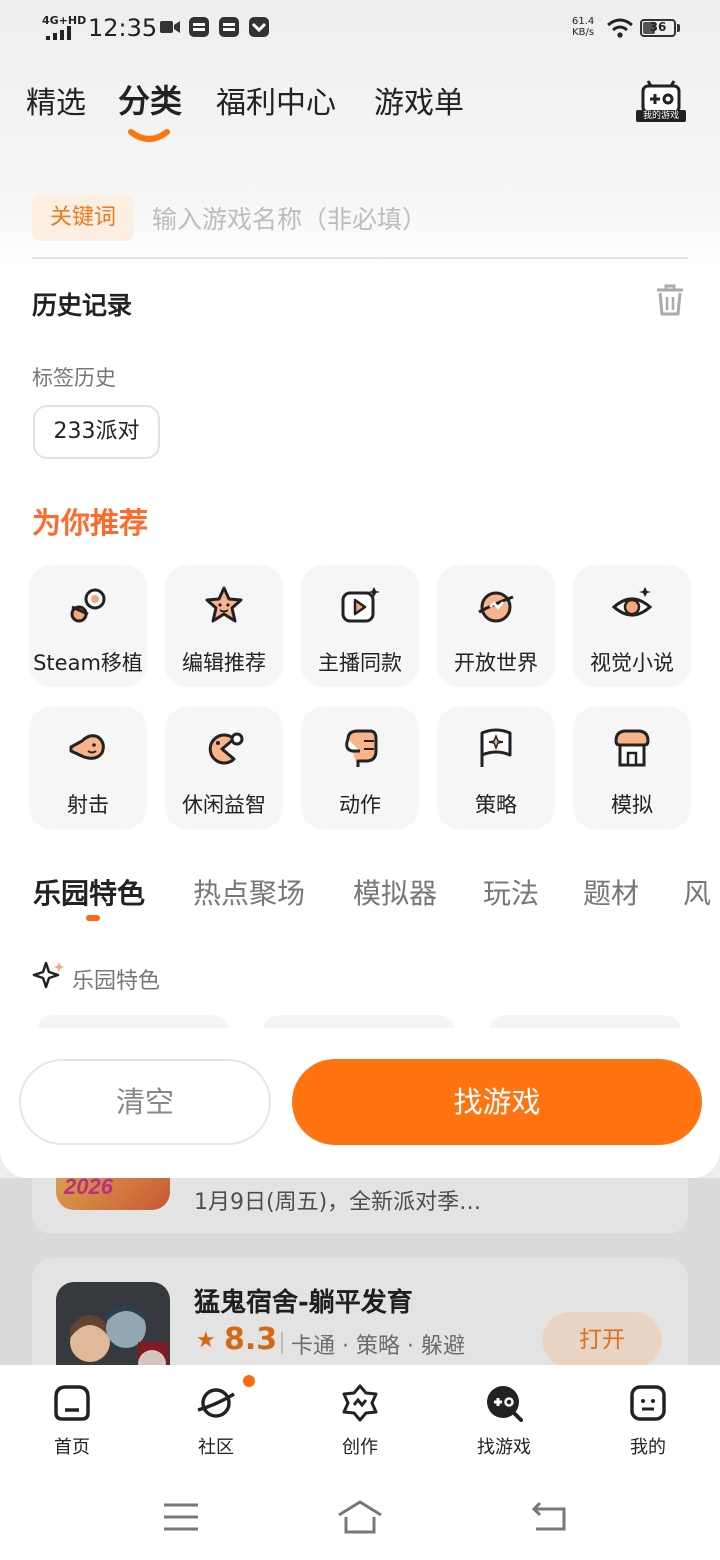  Describe the element at coordinates (496, 663) in the screenshot. I see `category-label: 开放世界` at that location.